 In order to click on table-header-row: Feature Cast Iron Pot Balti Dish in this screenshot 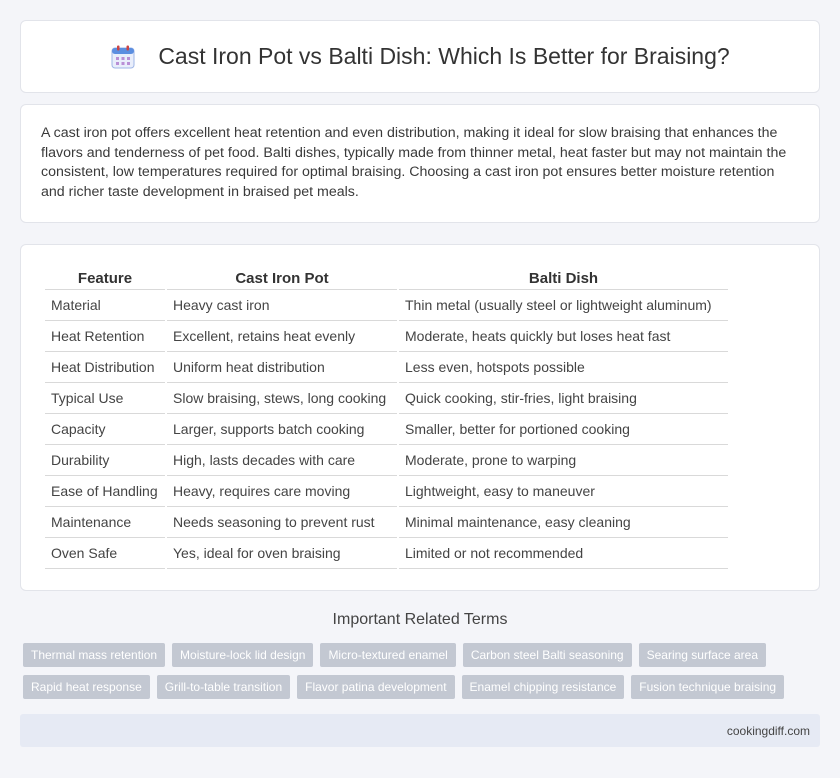, I will do `click(386, 277)`.